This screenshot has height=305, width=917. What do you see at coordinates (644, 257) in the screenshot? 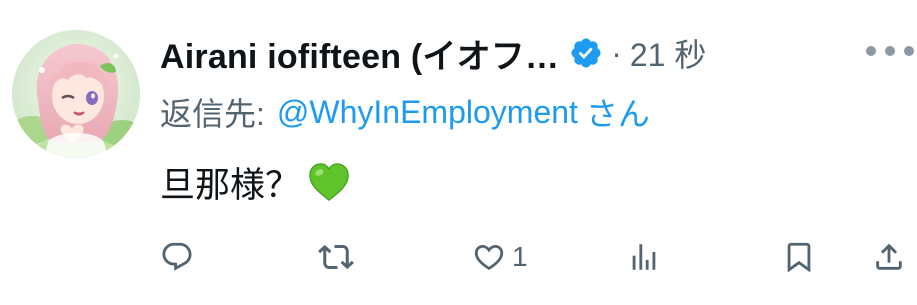
I see `views-chart-icon` at bounding box center [644, 257].